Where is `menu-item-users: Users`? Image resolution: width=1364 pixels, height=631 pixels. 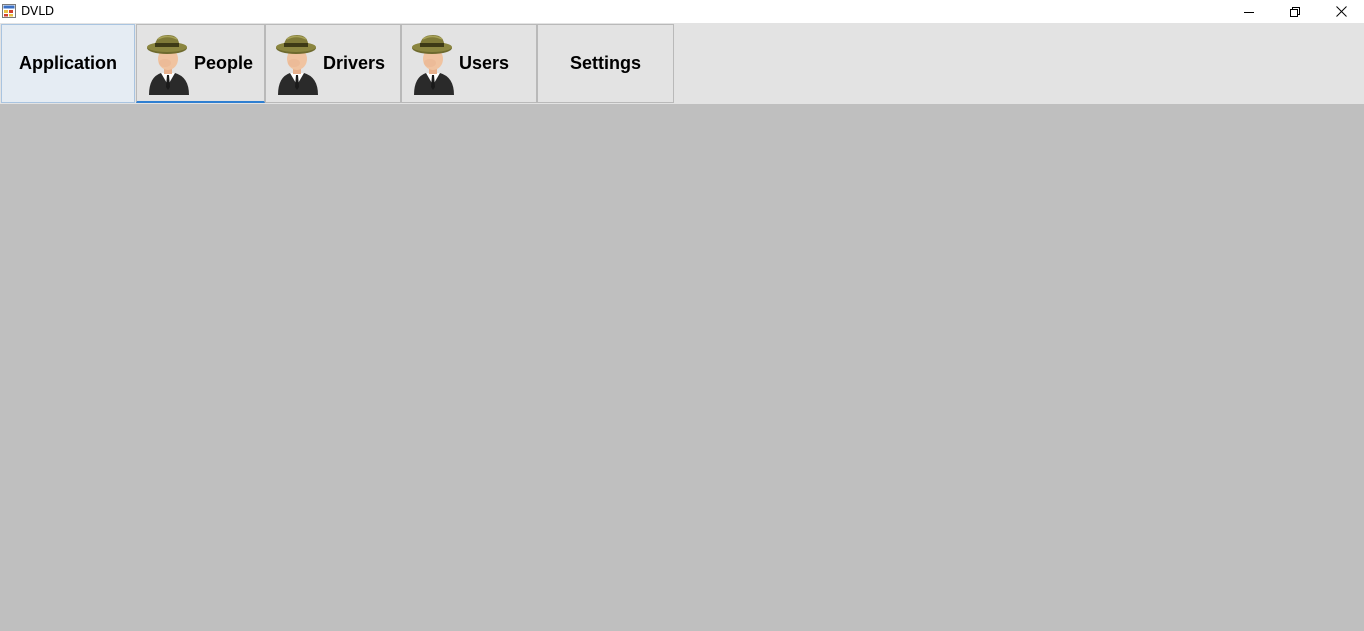
menu-item-users: Users is located at coordinates (469, 63).